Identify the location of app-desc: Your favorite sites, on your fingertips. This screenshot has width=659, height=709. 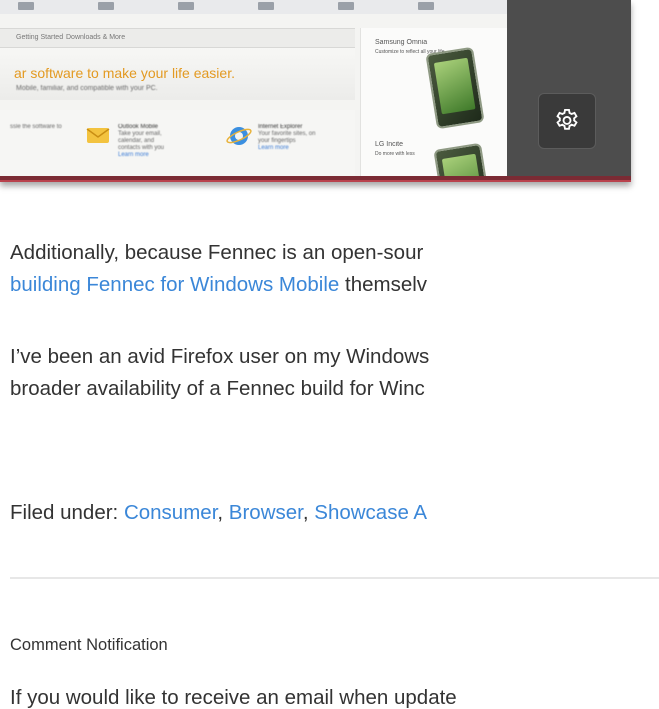
(287, 137).